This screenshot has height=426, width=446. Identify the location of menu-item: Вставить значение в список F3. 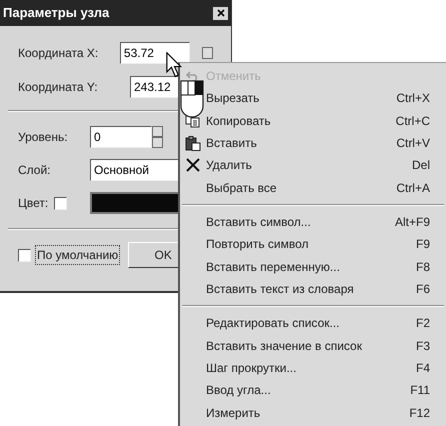
(313, 345).